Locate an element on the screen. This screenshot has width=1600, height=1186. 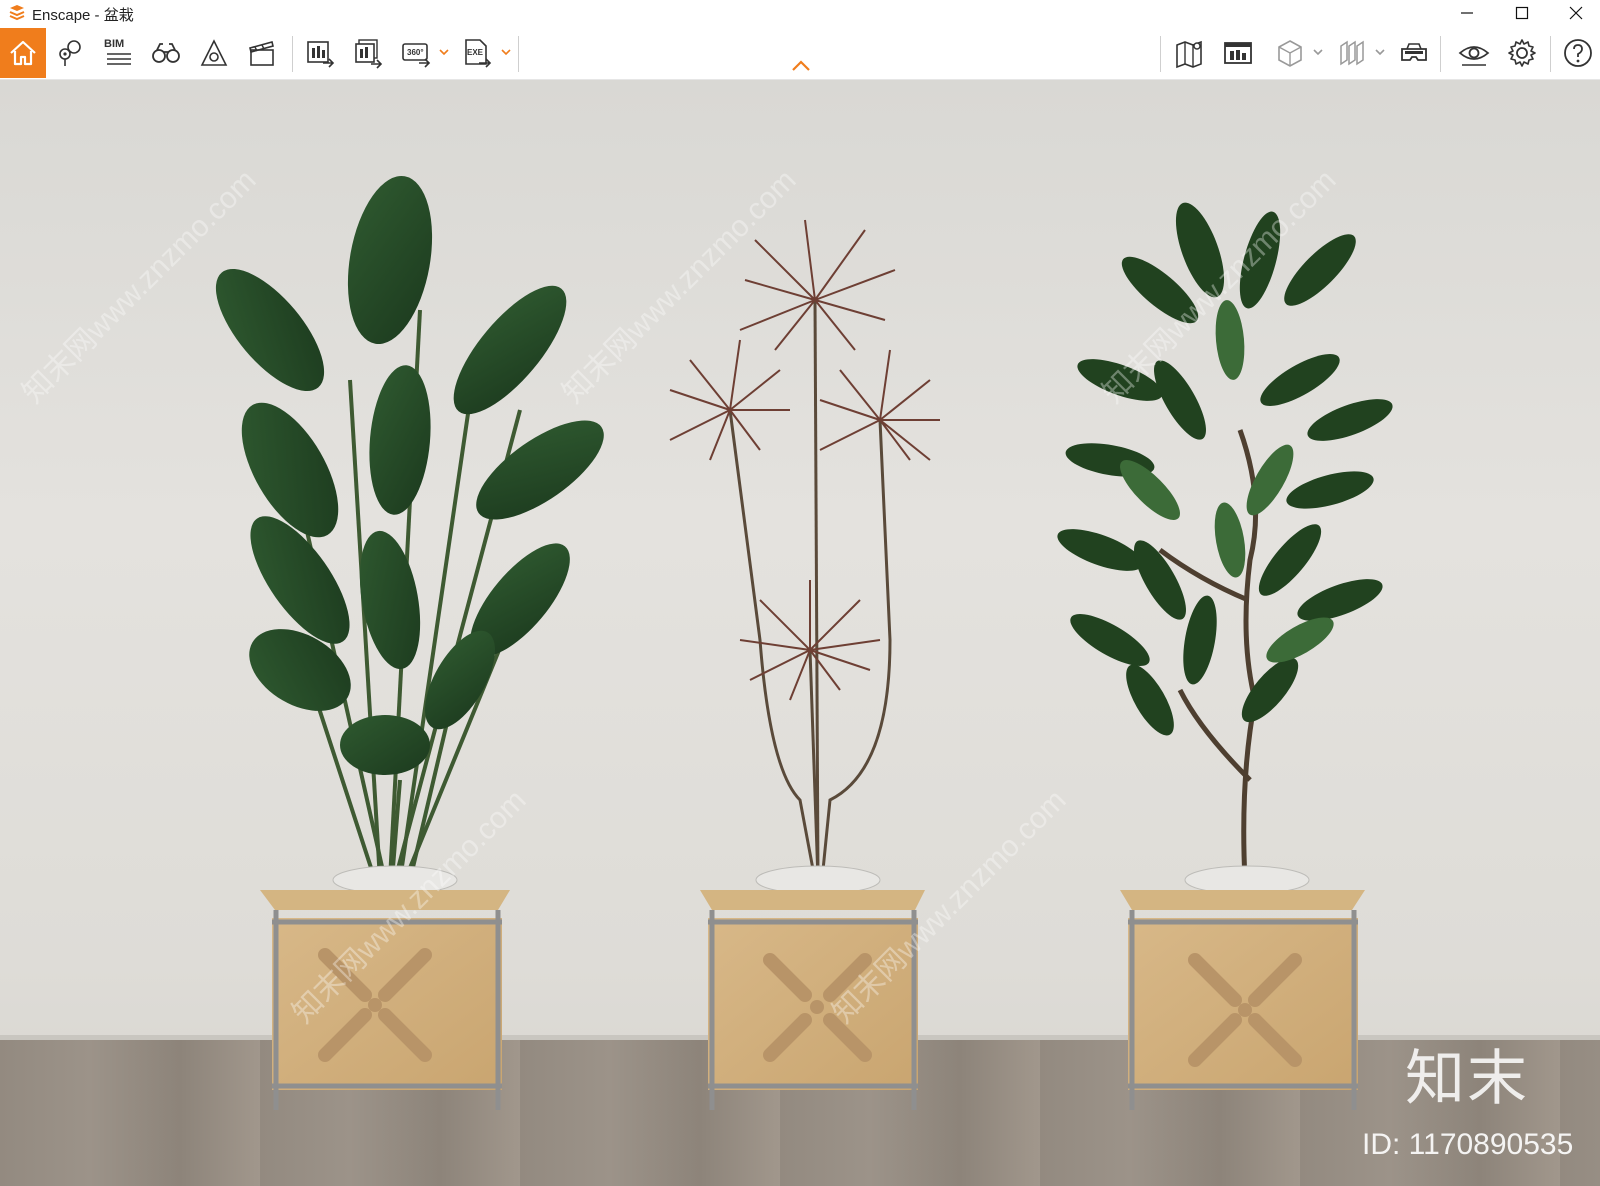
export-exe-button: EXE is located at coordinates (476, 53).